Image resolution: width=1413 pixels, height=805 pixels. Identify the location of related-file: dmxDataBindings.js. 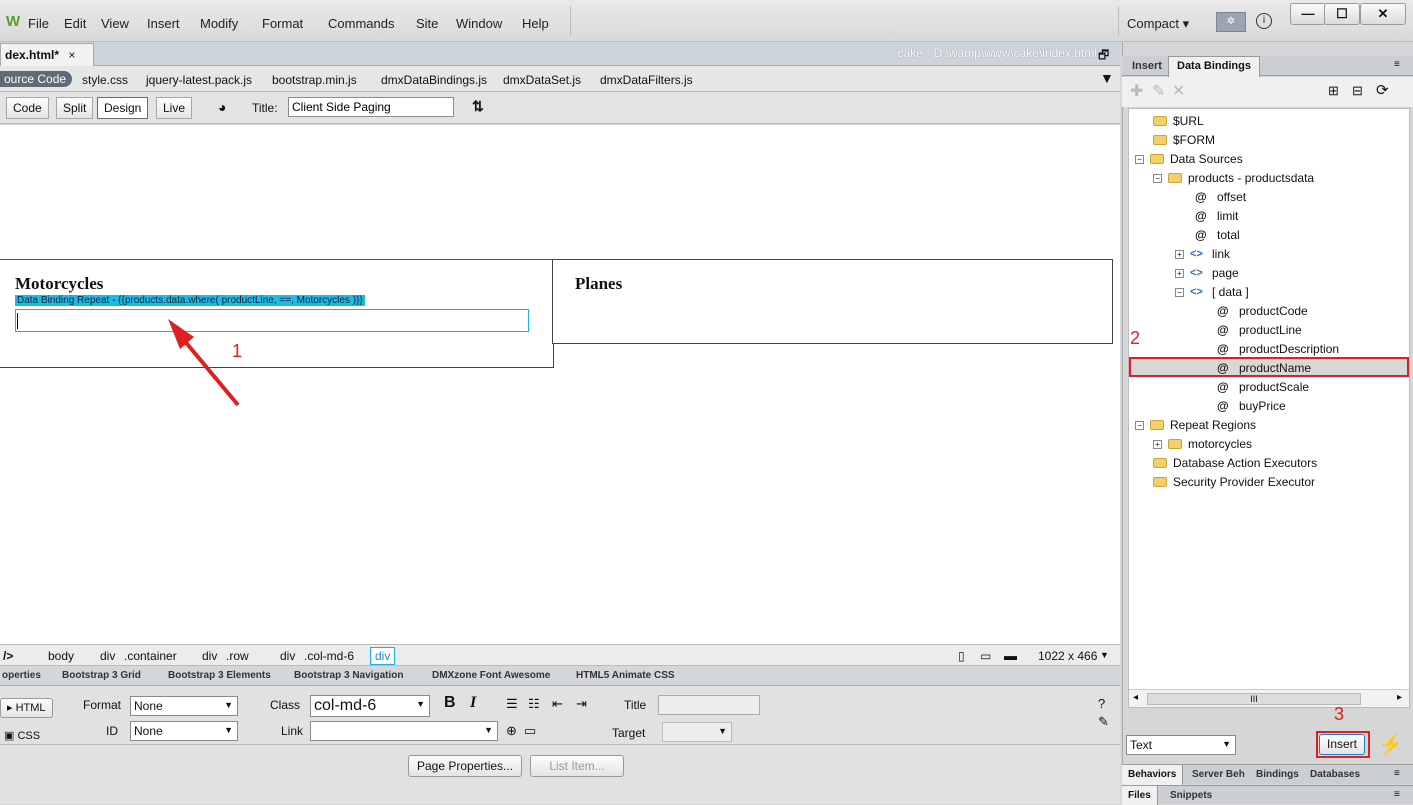
(434, 80).